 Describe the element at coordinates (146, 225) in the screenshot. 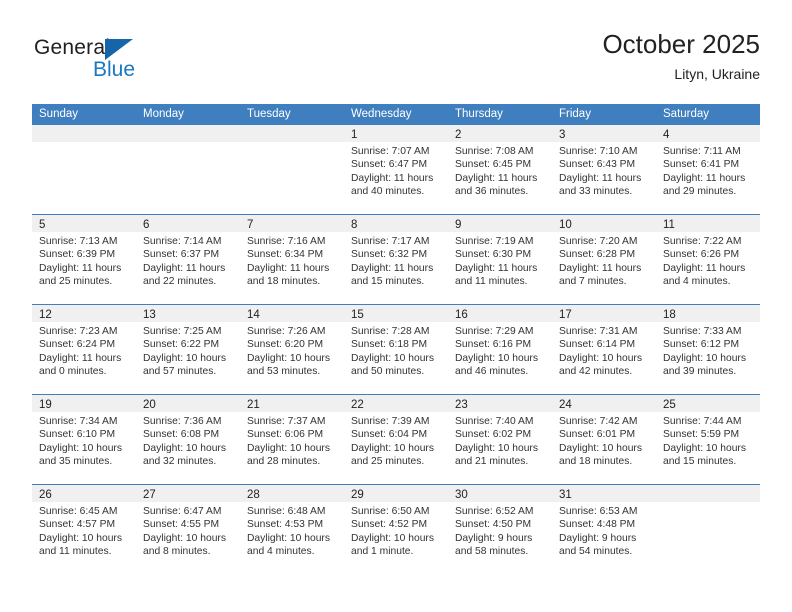

I see `day-number: 6` at that location.